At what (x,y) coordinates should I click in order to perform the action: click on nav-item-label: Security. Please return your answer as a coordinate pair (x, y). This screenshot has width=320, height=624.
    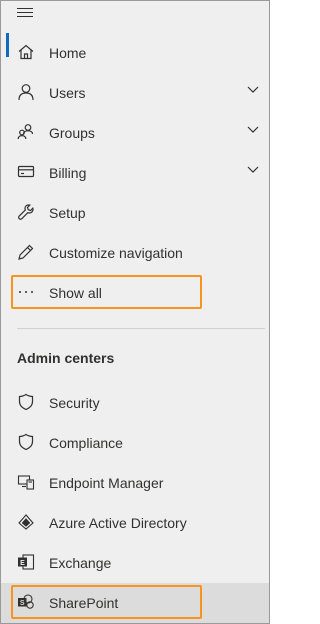
    Looking at the image, I should click on (74, 403).